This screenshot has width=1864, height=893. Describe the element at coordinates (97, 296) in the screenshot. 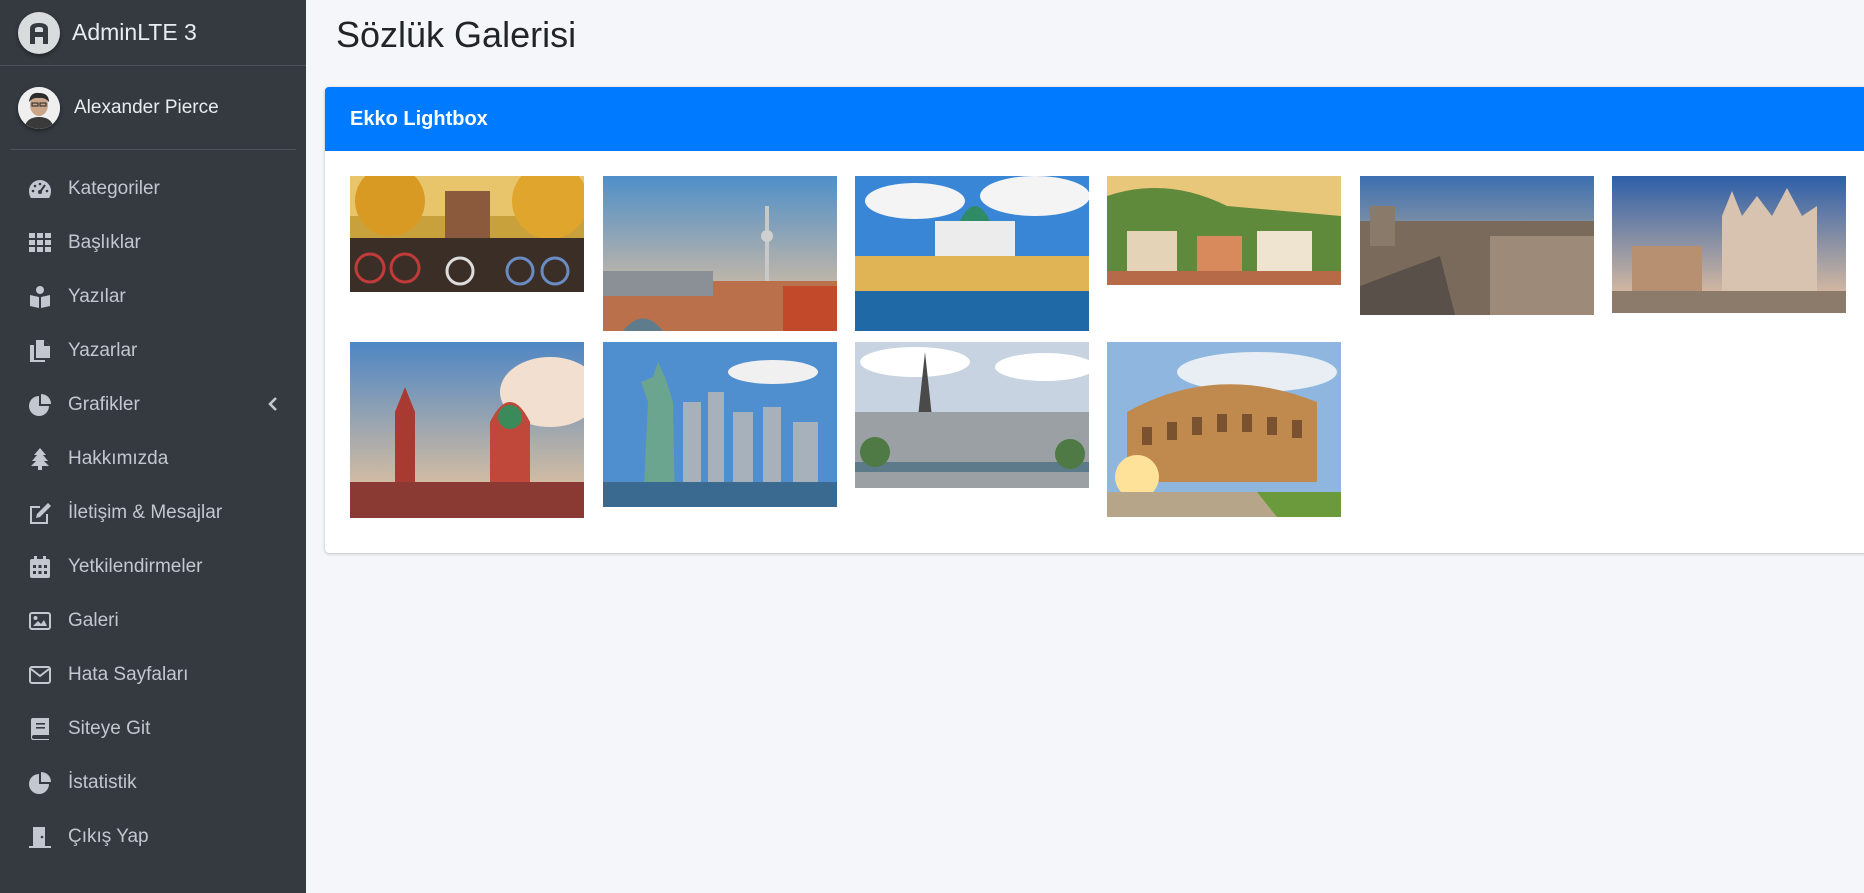

I see `sidebar-item-label: Yazılar` at that location.